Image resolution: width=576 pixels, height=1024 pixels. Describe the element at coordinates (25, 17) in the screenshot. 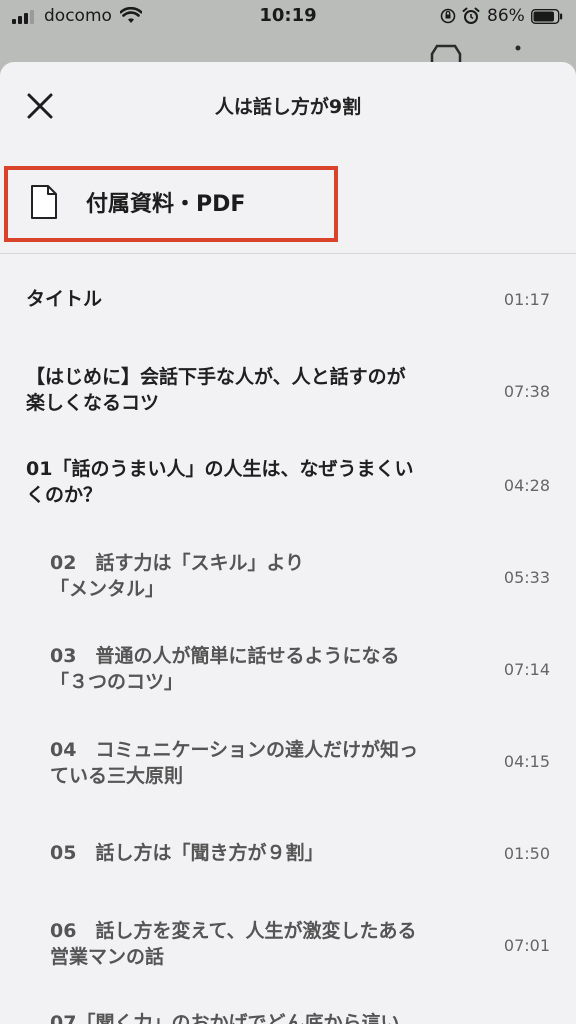

I see `cellular-signal-icon` at that location.